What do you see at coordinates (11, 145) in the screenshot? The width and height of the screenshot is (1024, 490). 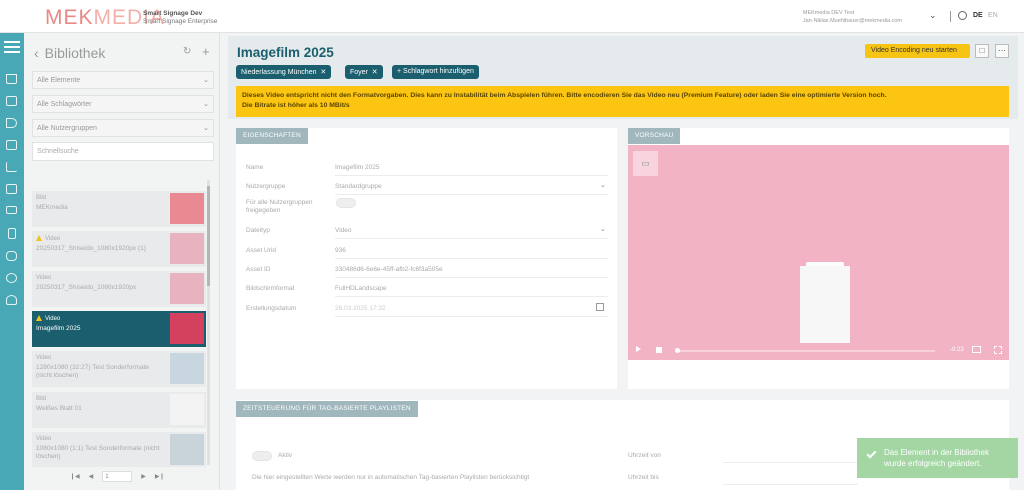 I see `edit-icon` at bounding box center [11, 145].